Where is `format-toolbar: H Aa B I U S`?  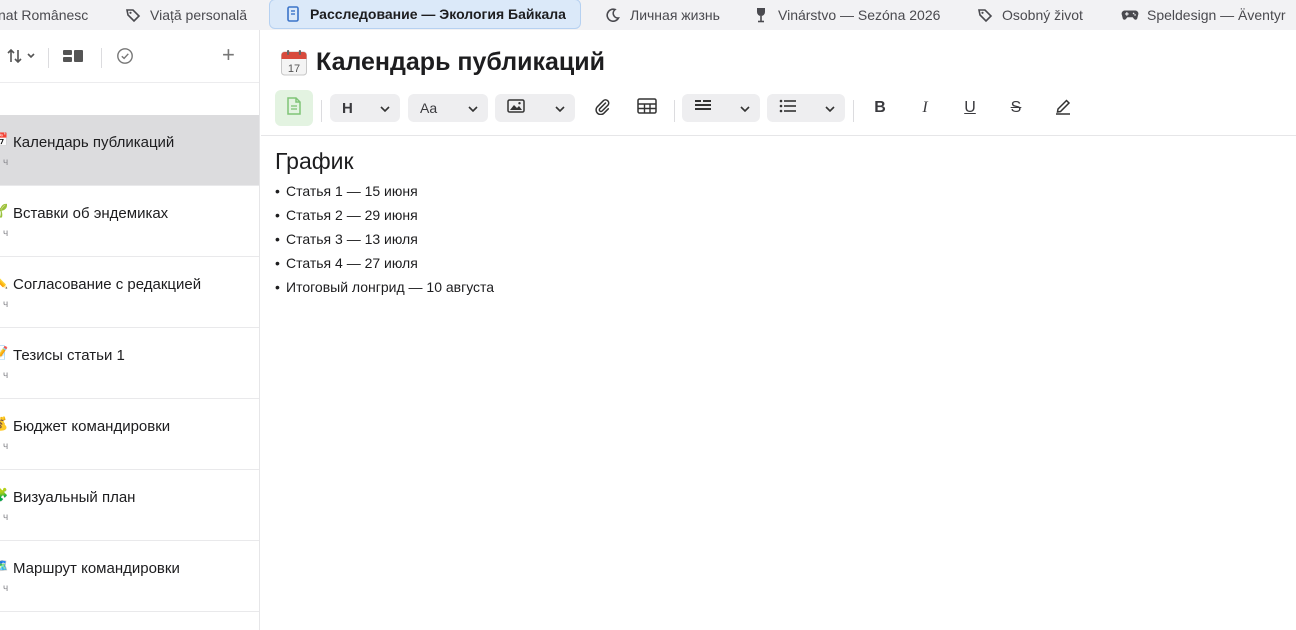 format-toolbar: H Aa B I U S is located at coordinates (778, 112).